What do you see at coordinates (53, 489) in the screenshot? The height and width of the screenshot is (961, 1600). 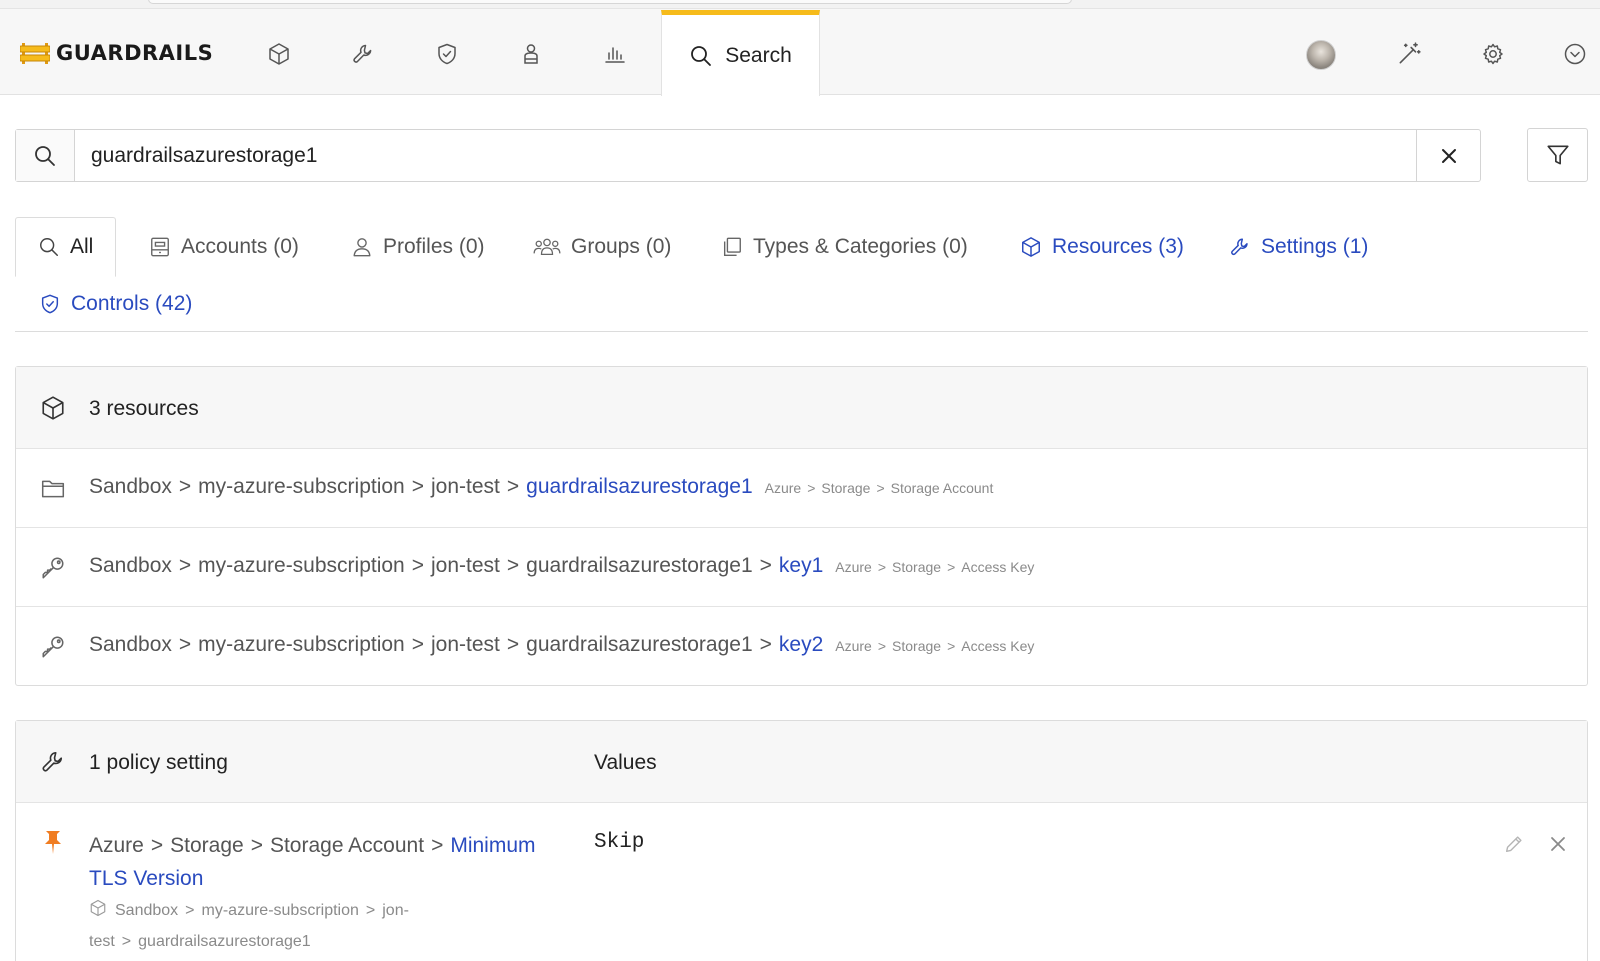 I see `folder-icon` at bounding box center [53, 489].